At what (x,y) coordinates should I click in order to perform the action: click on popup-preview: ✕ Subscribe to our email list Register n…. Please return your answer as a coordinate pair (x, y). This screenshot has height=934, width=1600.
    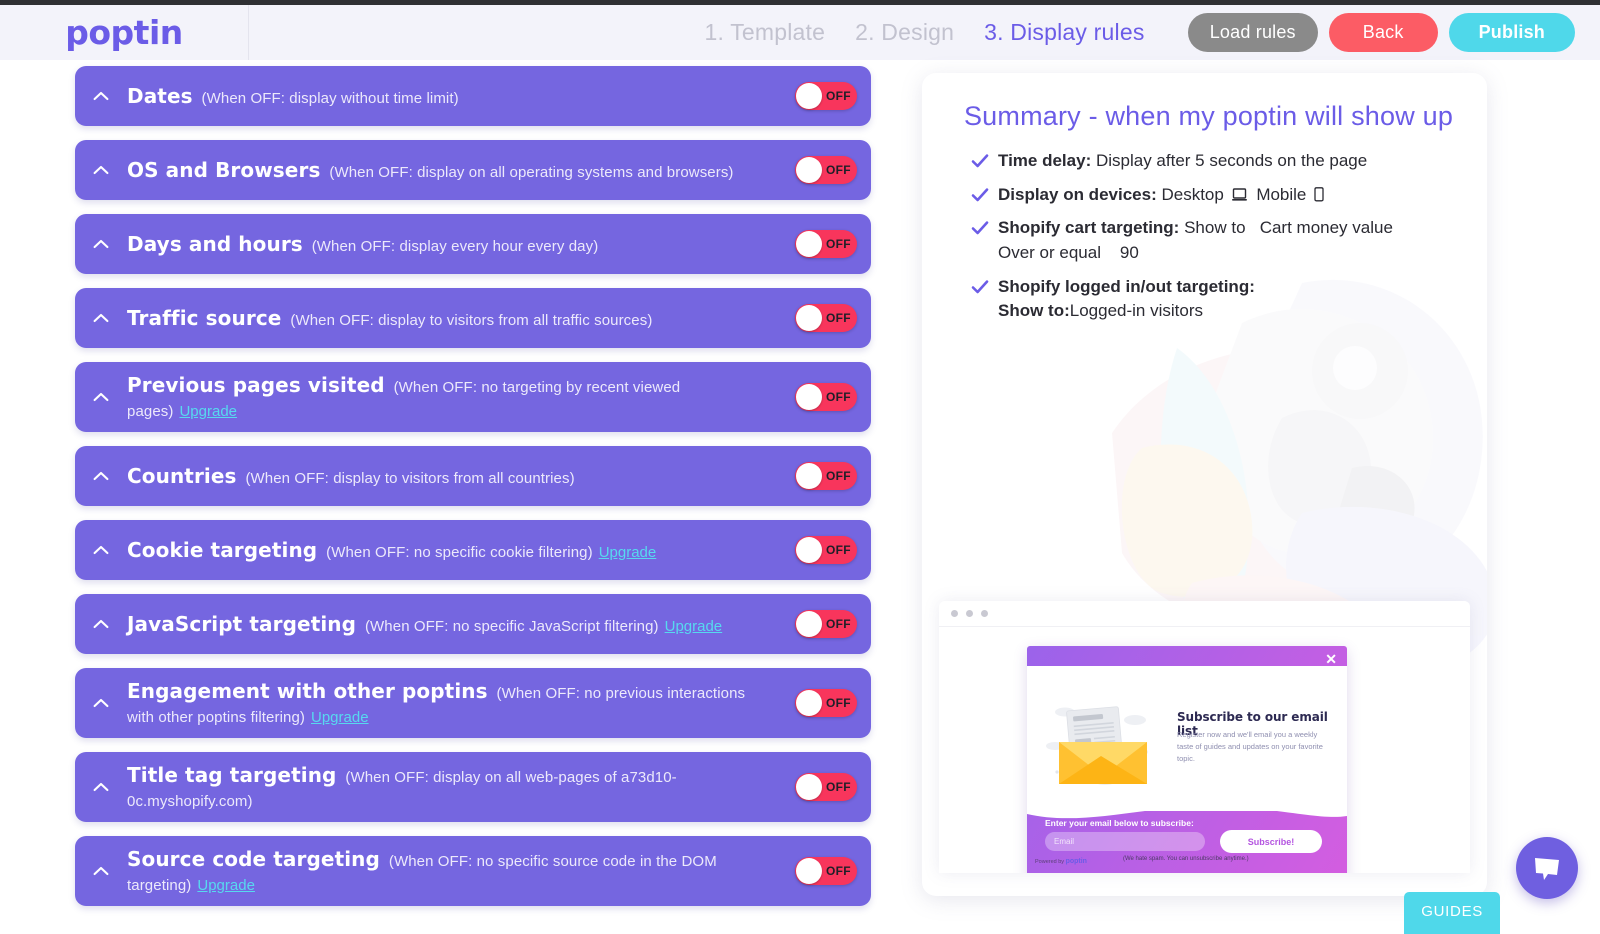
    Looking at the image, I should click on (1187, 759).